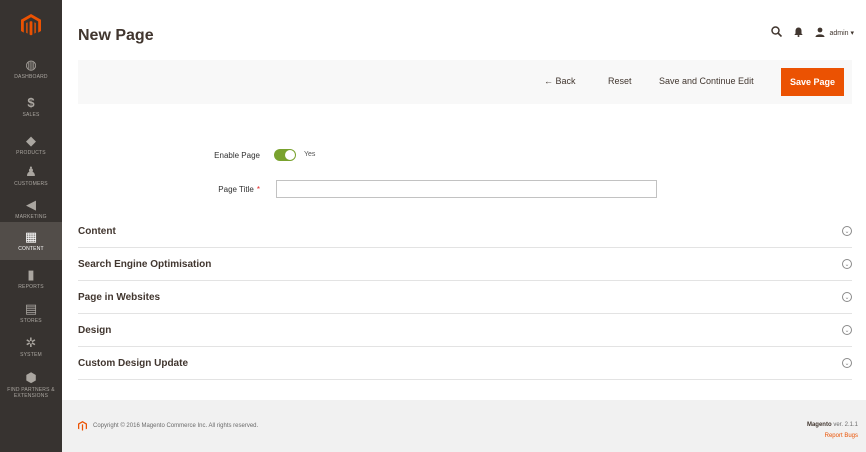 The width and height of the screenshot is (866, 452). Describe the element at coordinates (841, 33) in the screenshot. I see `user-name: admin ▾` at that location.